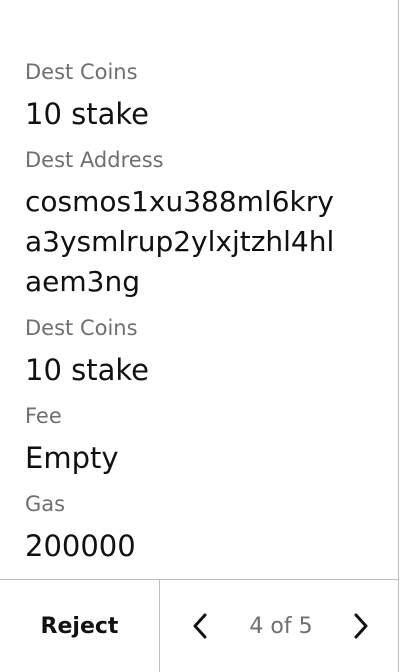 This screenshot has height=672, width=400. I want to click on fee-value: Empty, so click(72, 458).